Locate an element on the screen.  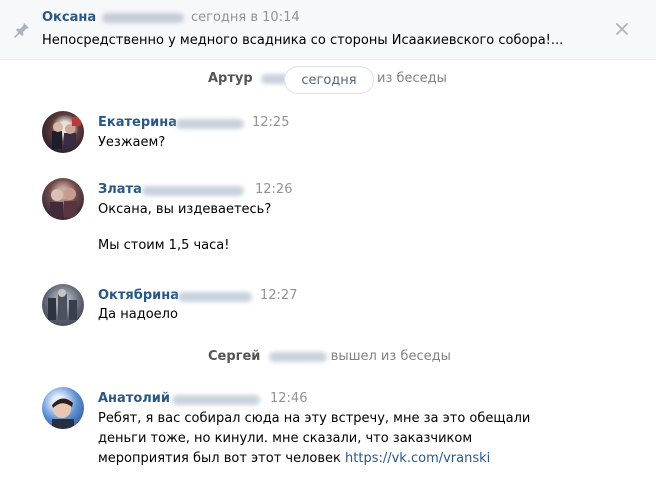
pinned-time: сегодня в 10:14 is located at coordinates (245, 17).